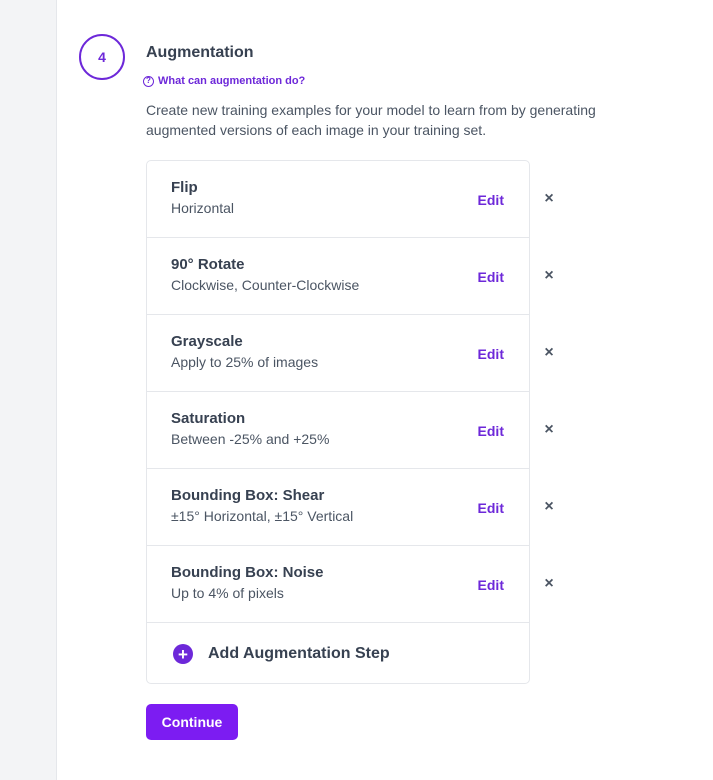  Describe the element at coordinates (148, 81) in the screenshot. I see `question-circle-icon: ?` at that location.